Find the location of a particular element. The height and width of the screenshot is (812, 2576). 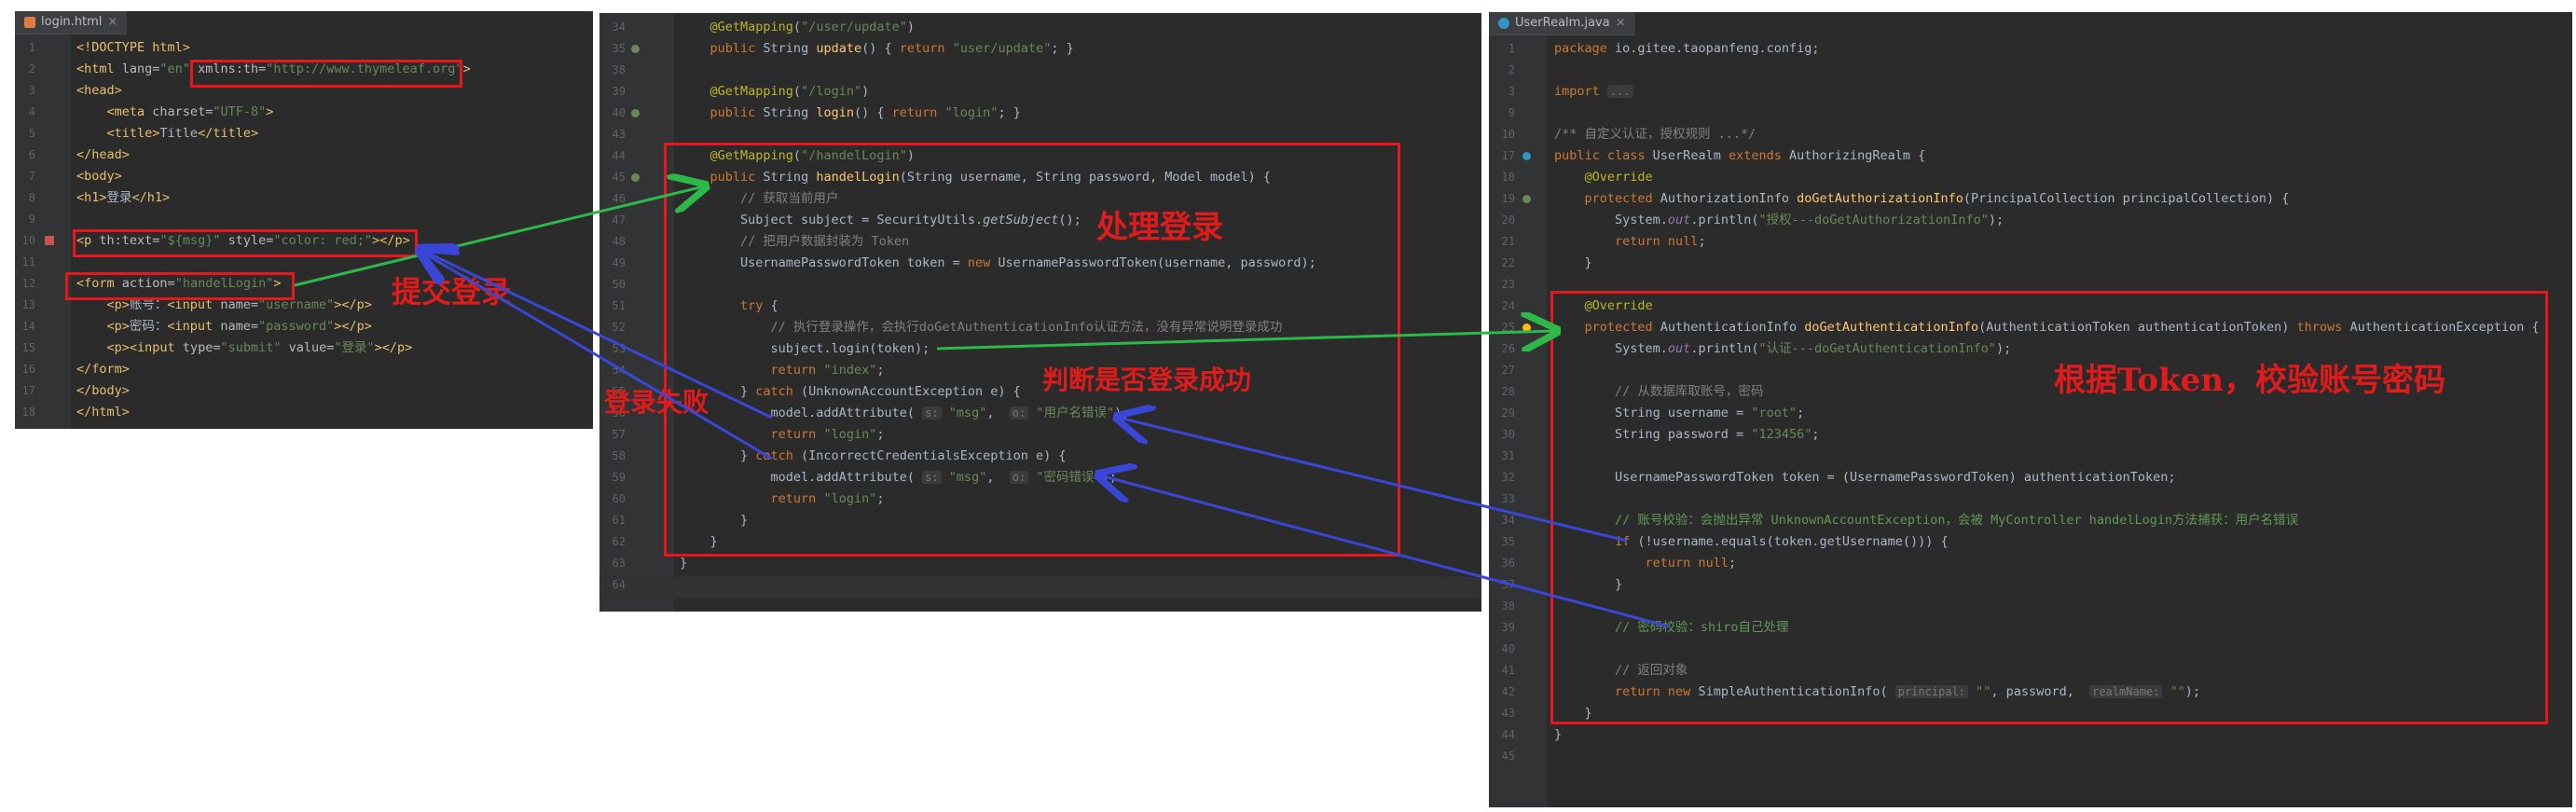

arrow-user-error-to-msg is located at coordinates (597, 335).